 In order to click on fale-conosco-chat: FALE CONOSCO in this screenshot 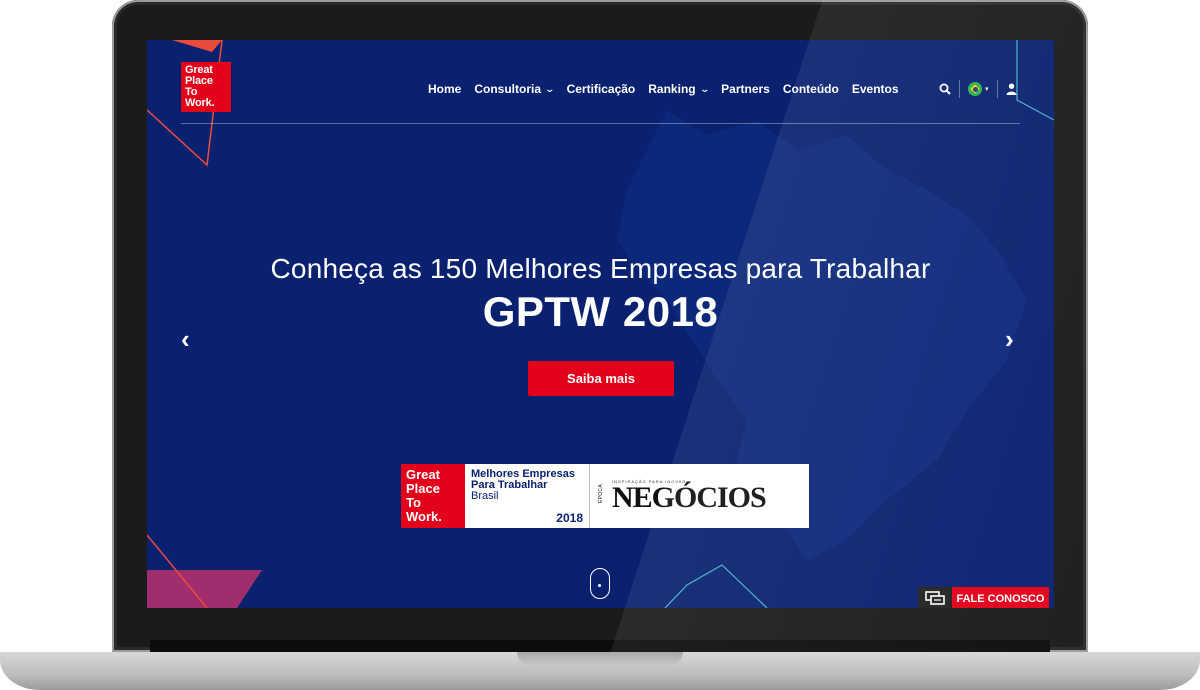, I will do `click(983, 597)`.